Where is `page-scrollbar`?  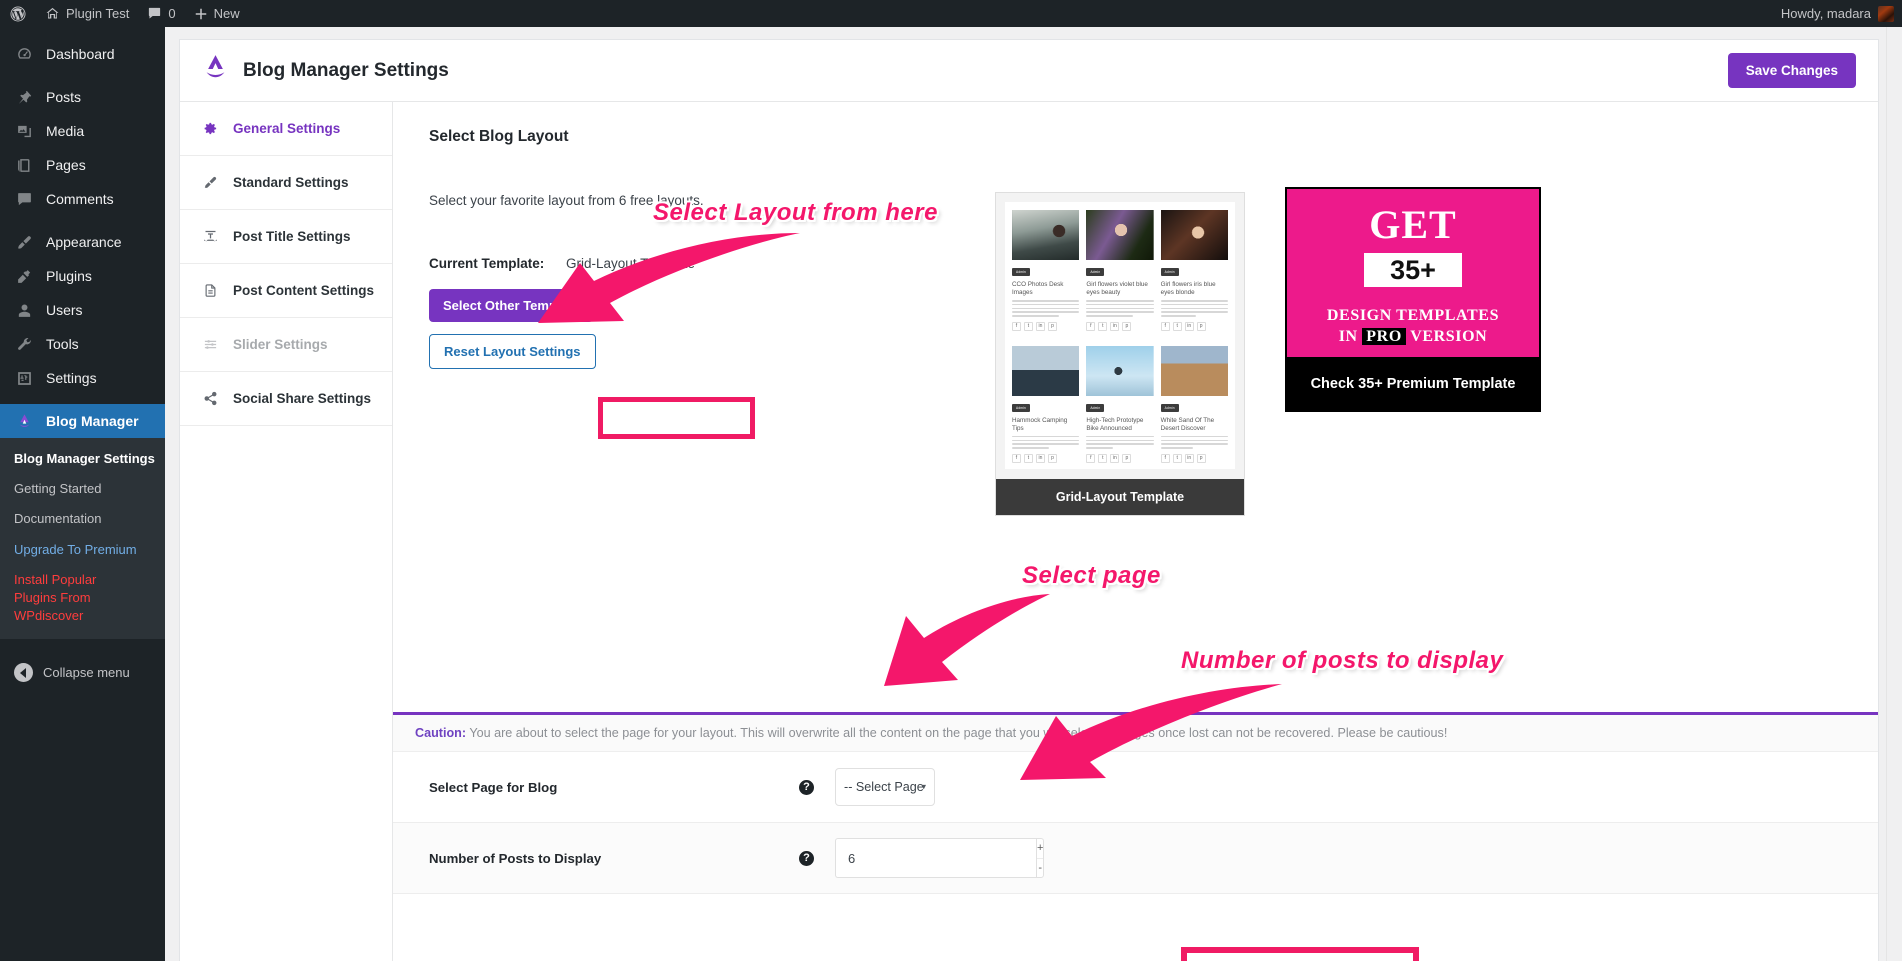 page-scrollbar is located at coordinates (1894, 494).